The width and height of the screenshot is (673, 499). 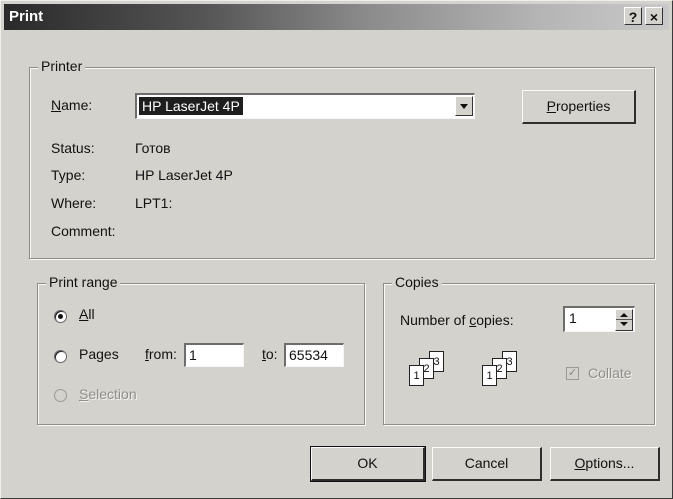 What do you see at coordinates (624, 320) in the screenshot?
I see `spin-arrows-icon` at bounding box center [624, 320].